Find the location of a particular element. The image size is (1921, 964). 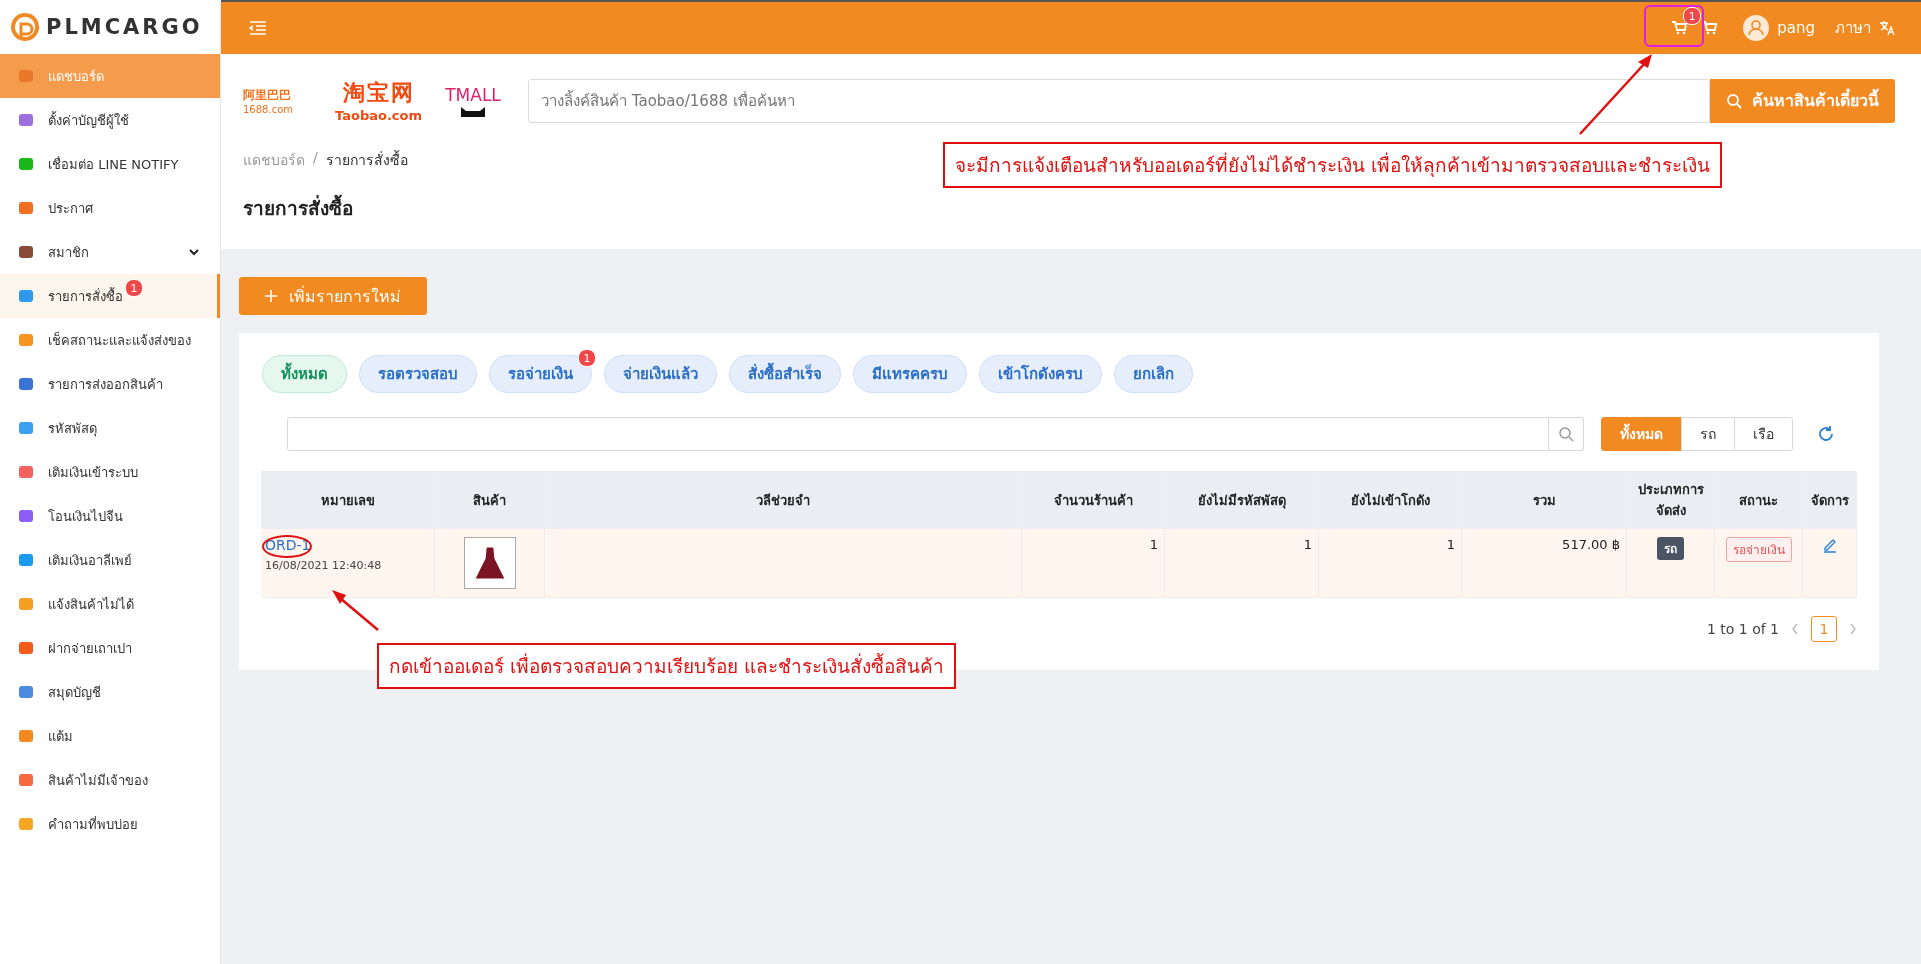

transport-filter-button: เรือ is located at coordinates (1763, 434).